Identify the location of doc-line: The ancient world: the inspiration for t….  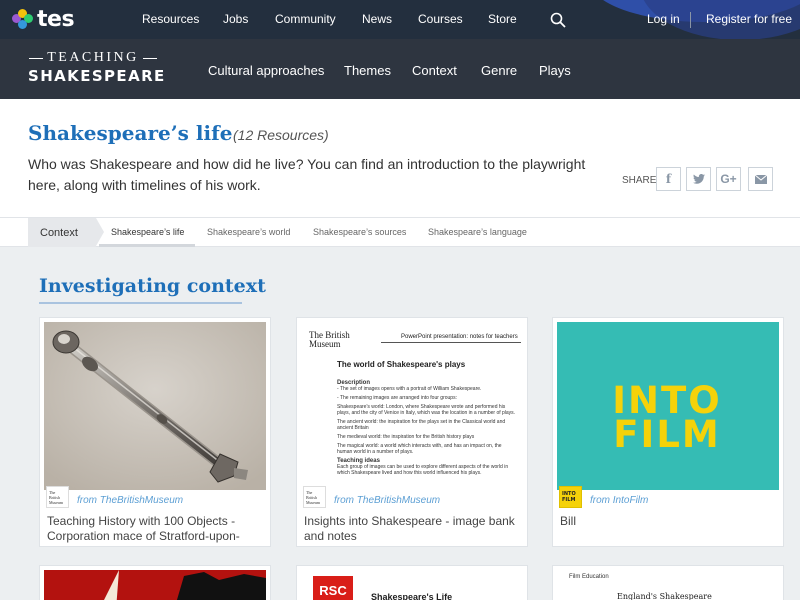
(421, 425).